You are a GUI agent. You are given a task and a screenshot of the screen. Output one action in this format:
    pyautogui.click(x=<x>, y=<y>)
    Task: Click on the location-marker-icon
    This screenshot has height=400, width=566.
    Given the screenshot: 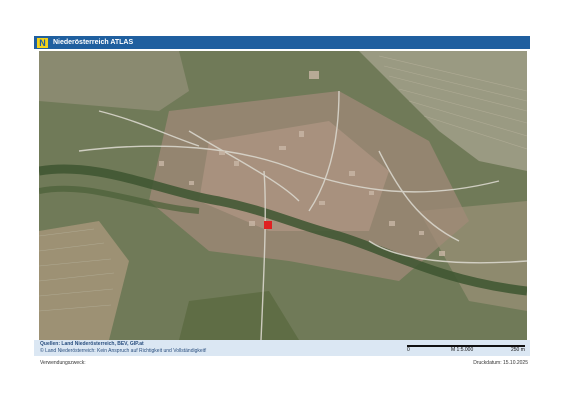 What is the action you would take?
    pyautogui.click(x=268, y=225)
    